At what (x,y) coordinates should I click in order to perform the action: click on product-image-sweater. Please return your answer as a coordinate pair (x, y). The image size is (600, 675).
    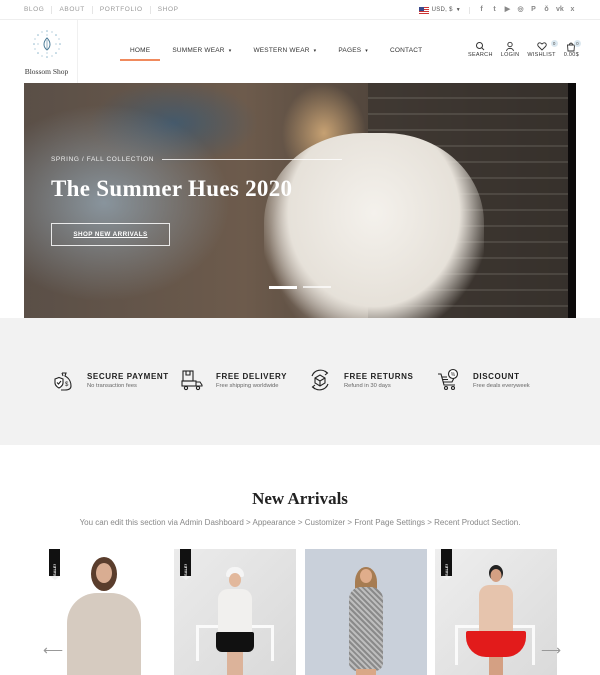
    Looking at the image, I should click on (104, 634).